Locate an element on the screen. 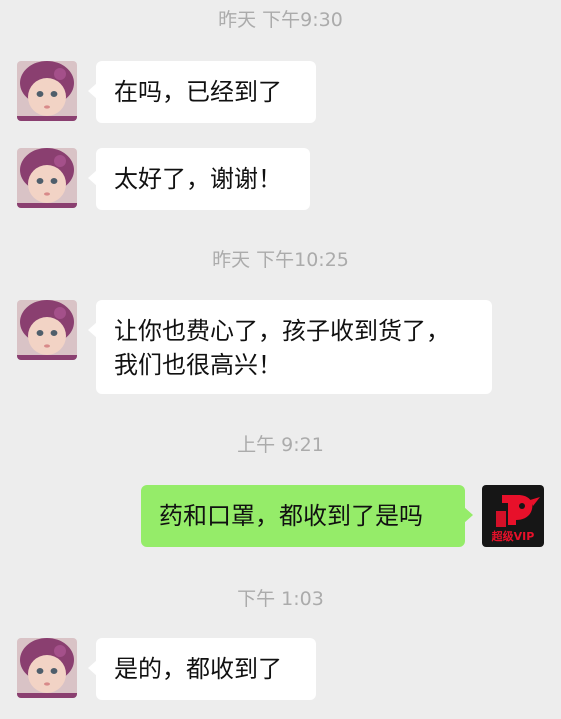  incoming-message: 是的，都收到了 is located at coordinates (202, 669).